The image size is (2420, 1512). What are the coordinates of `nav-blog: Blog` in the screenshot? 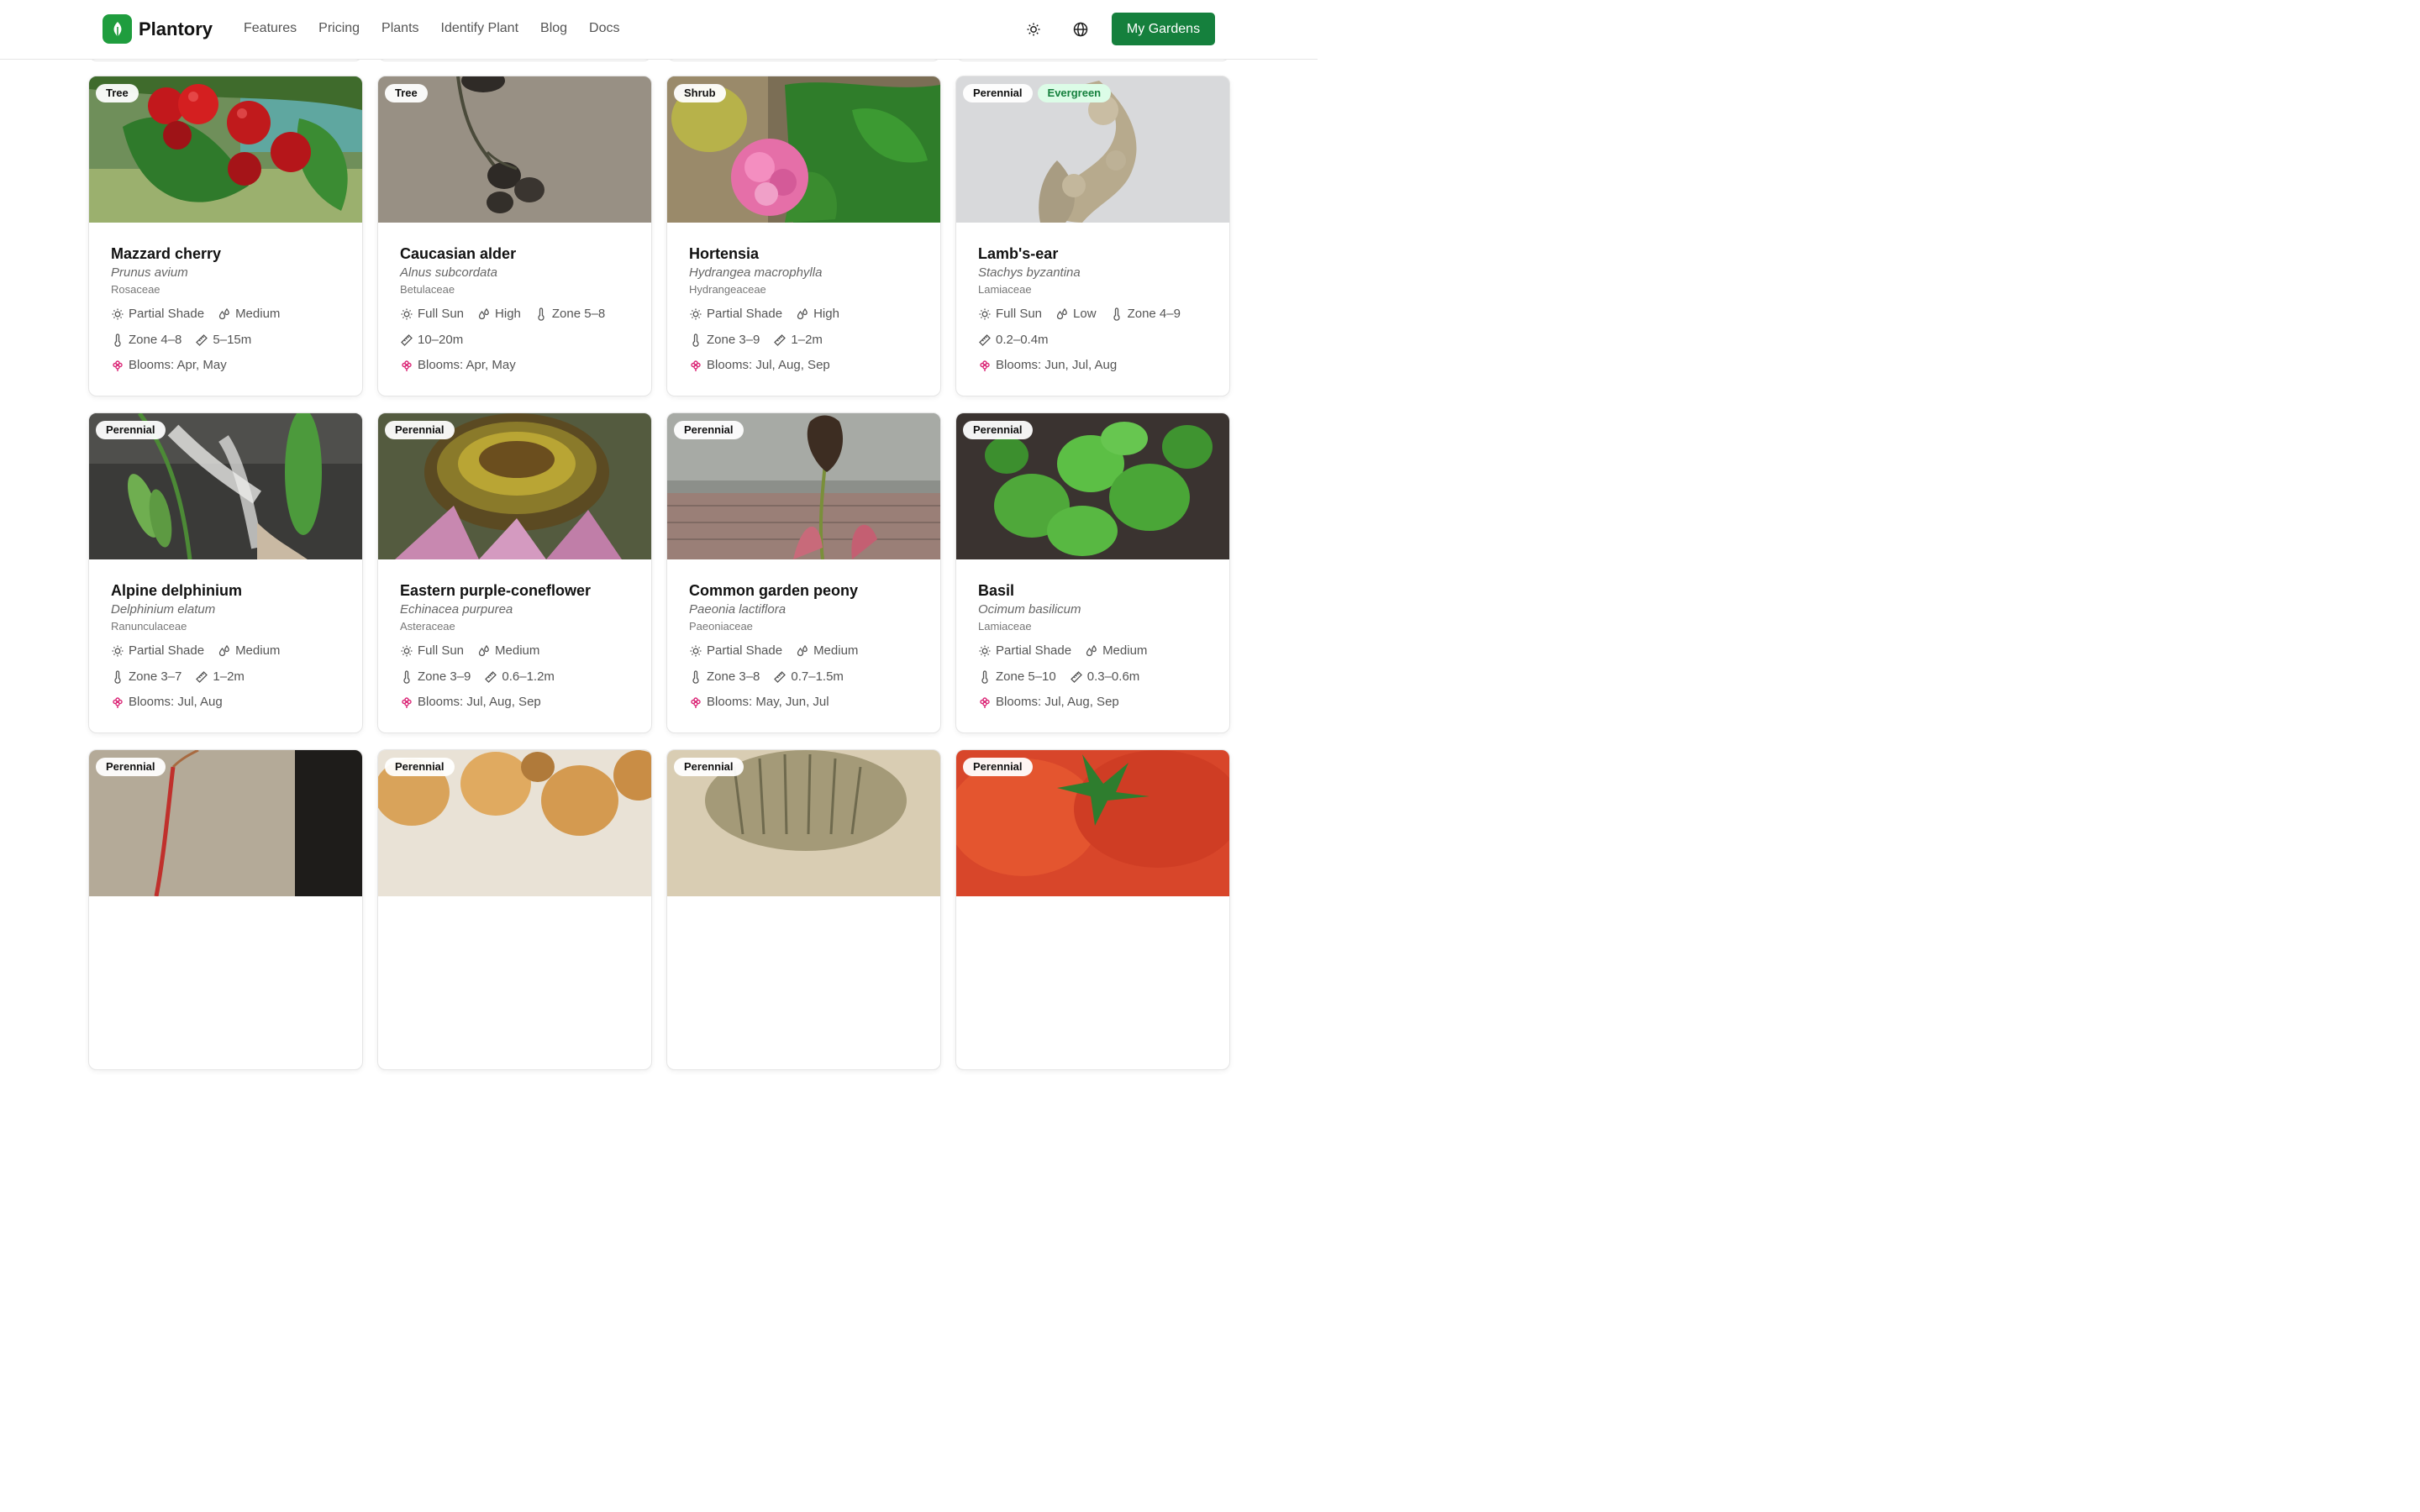 It's located at (553, 28).